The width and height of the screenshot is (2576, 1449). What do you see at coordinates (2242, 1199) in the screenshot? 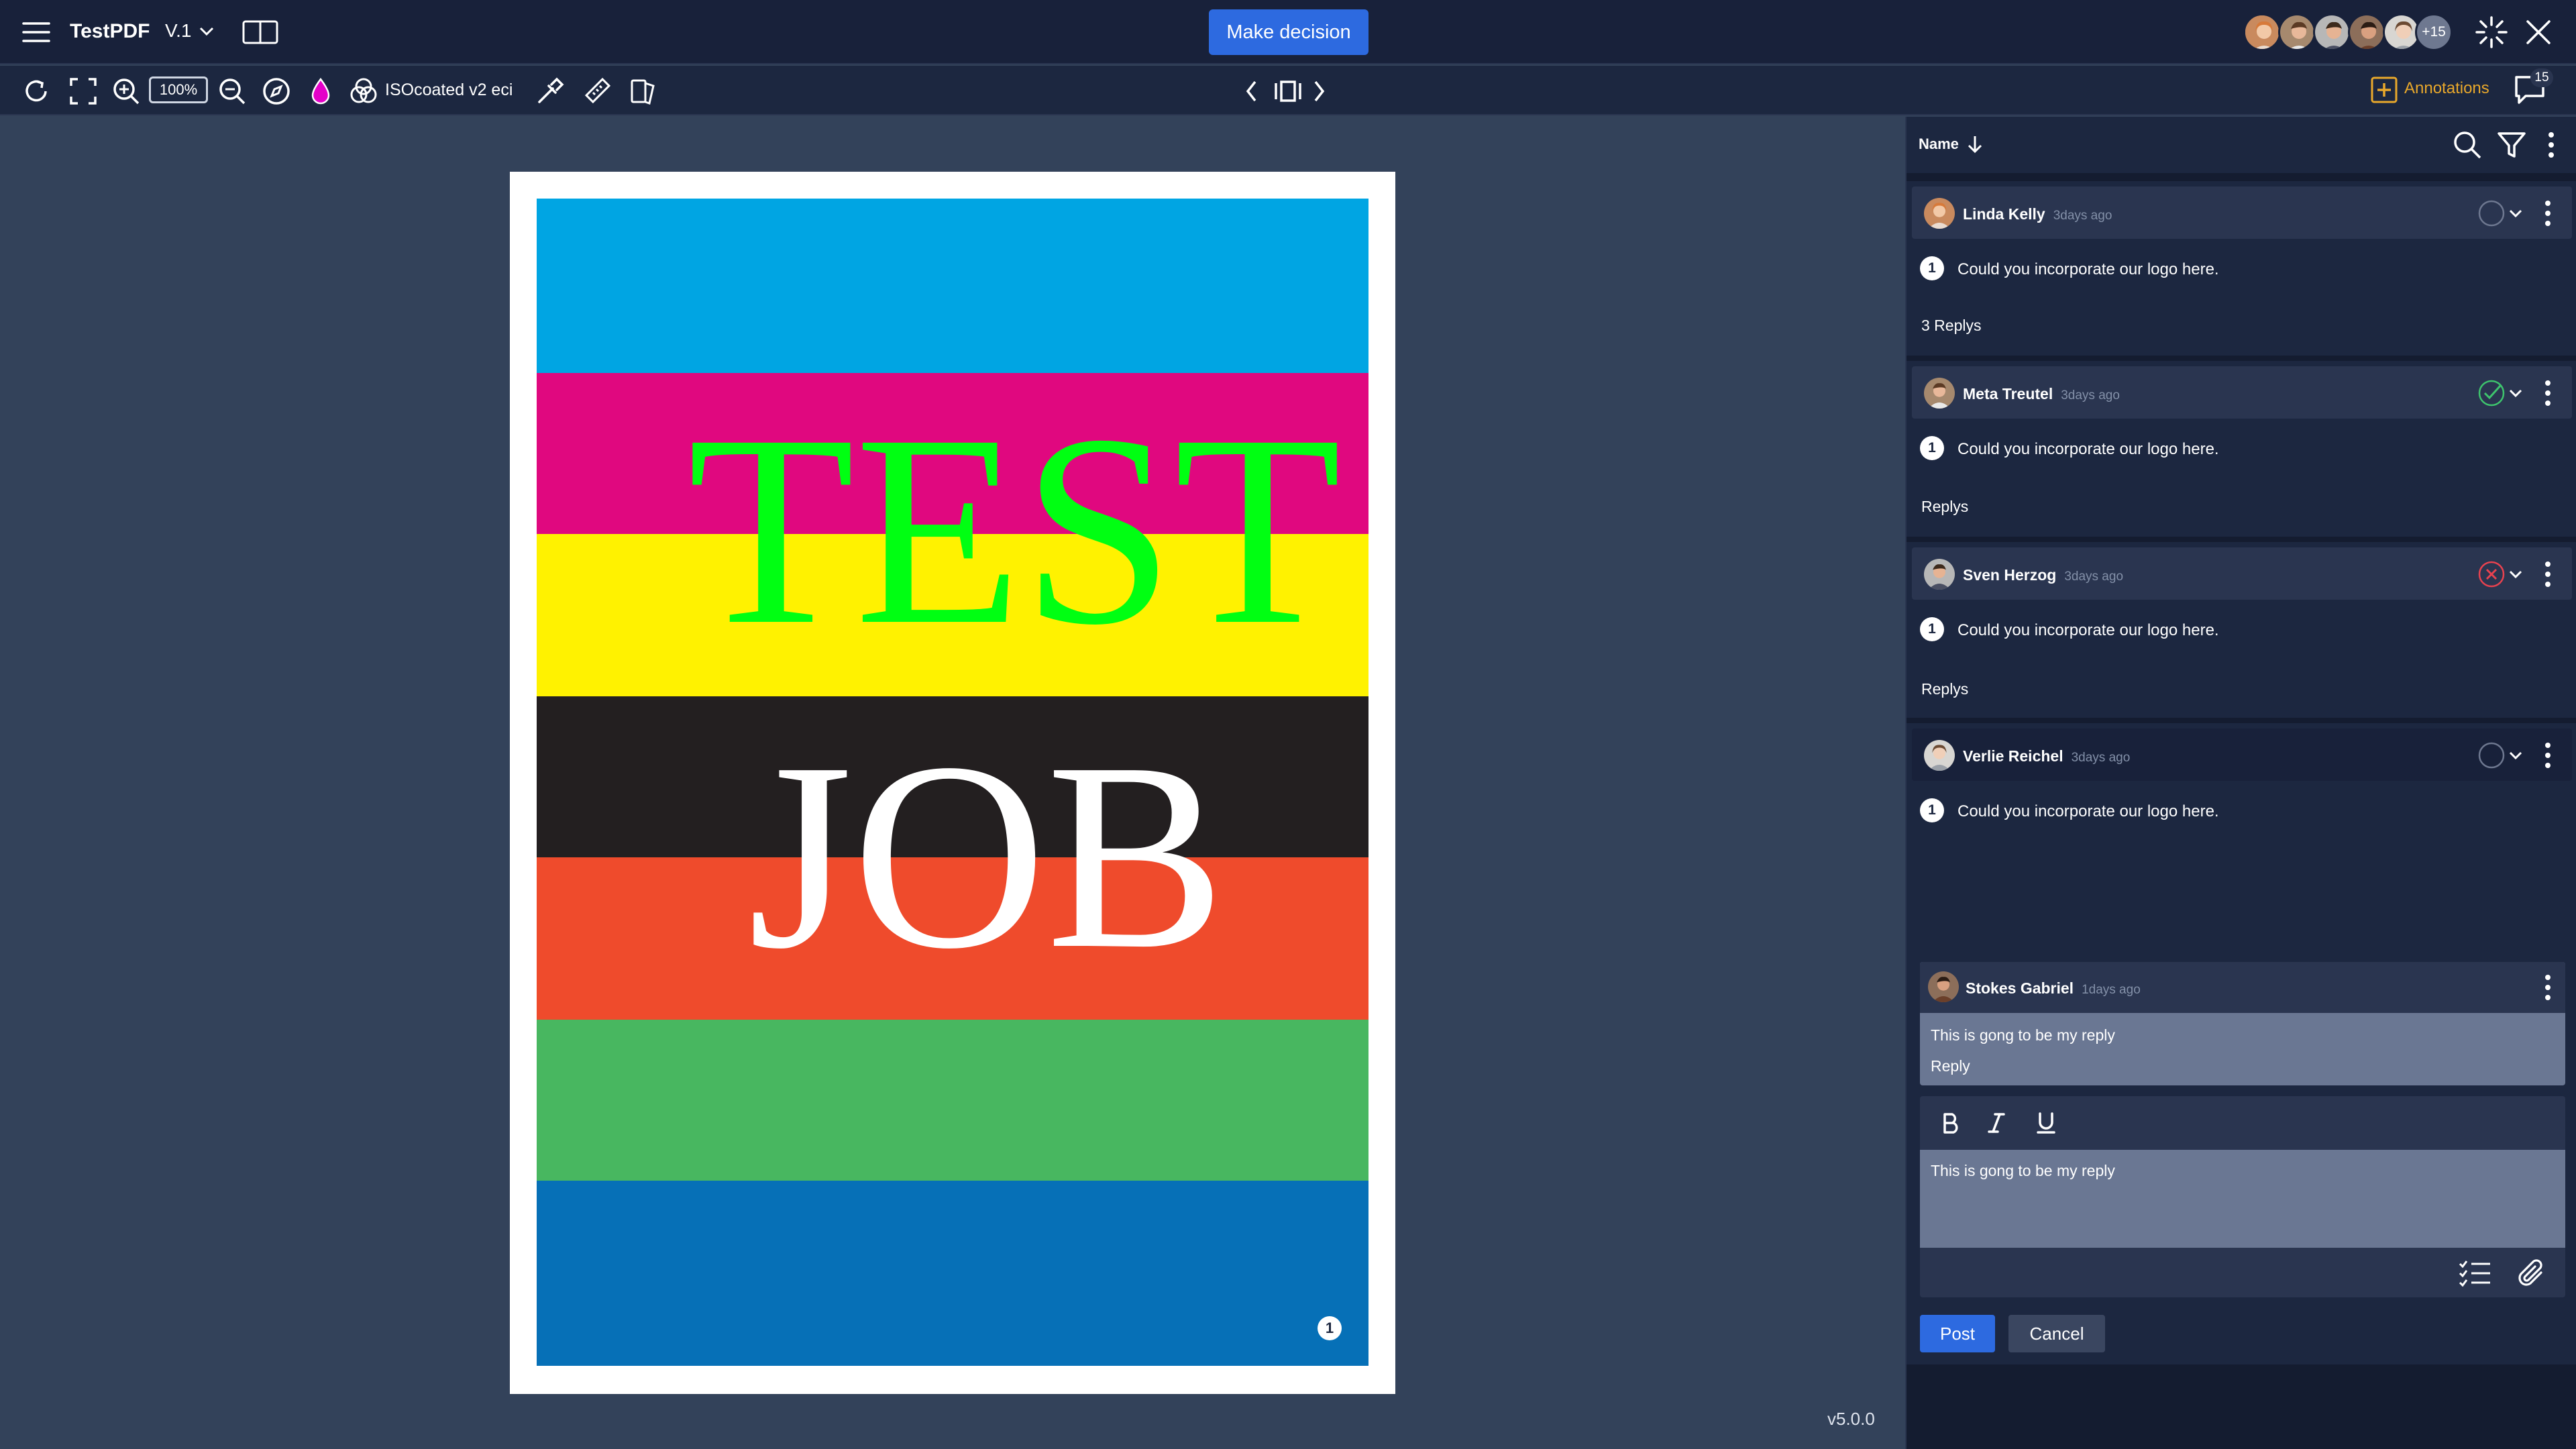
I see `reply-input: This is gong to be my reply` at bounding box center [2242, 1199].